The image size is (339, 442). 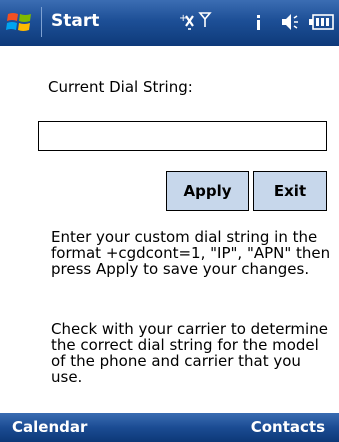 What do you see at coordinates (75, 21) in the screenshot?
I see `title-start: Start` at bounding box center [75, 21].